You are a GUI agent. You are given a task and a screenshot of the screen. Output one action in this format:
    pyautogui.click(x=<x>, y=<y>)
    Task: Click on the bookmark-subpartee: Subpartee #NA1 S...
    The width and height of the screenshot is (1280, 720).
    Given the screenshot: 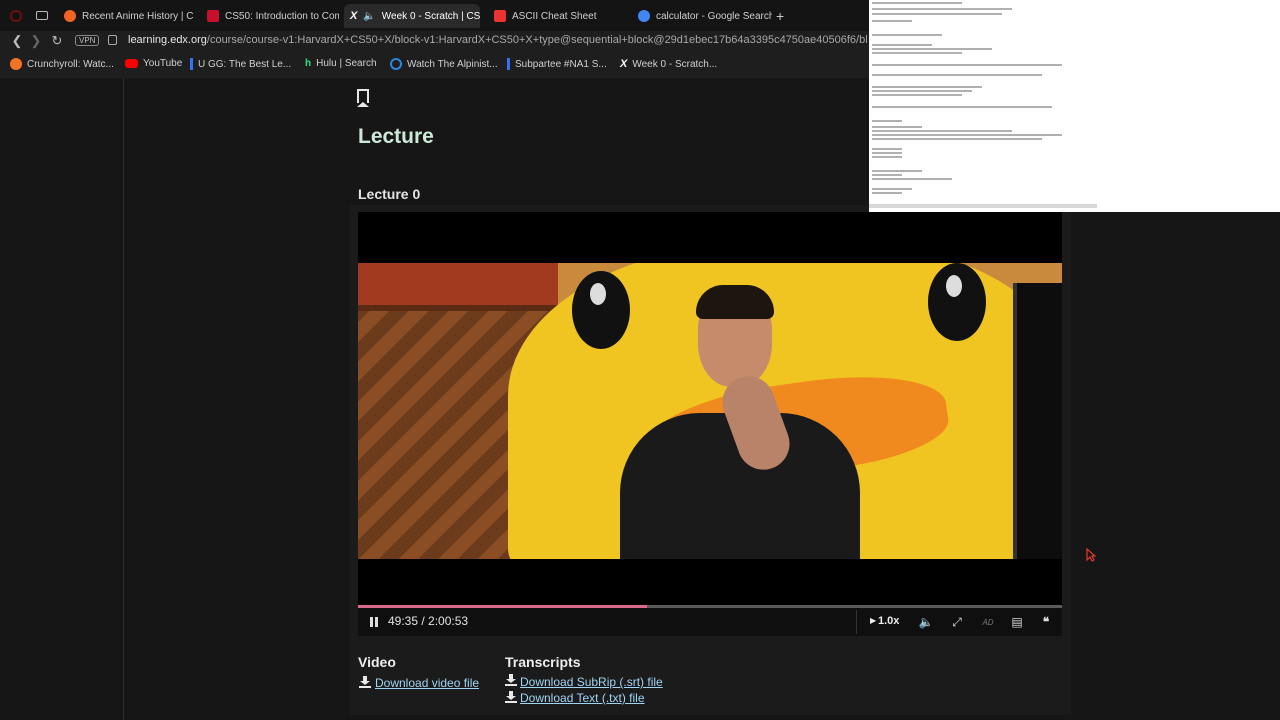 What is the action you would take?
    pyautogui.click(x=557, y=64)
    